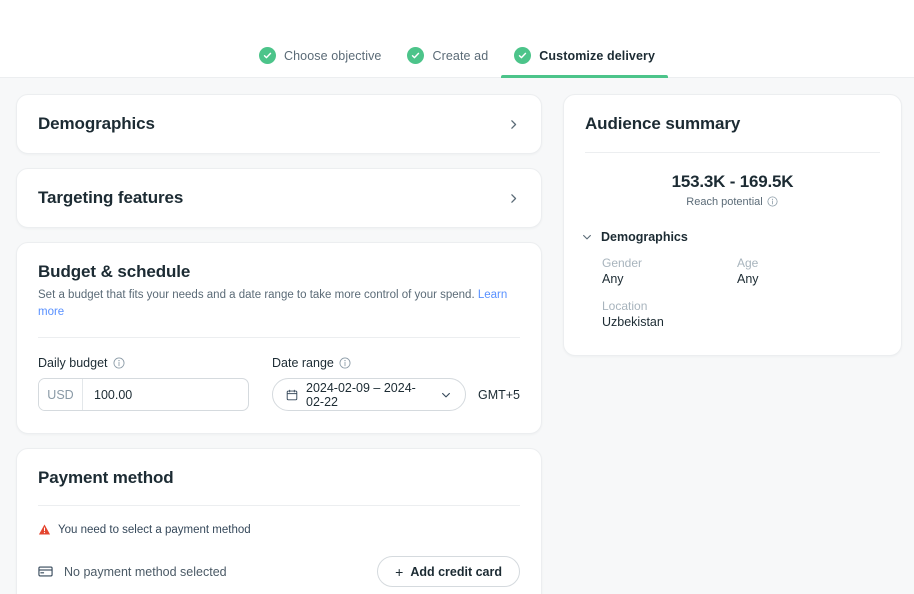 Image resolution: width=914 pixels, height=594 pixels. I want to click on date-range-field: Date range 2024-02-09 – 2024-02-22 GMT+5, so click(396, 384).